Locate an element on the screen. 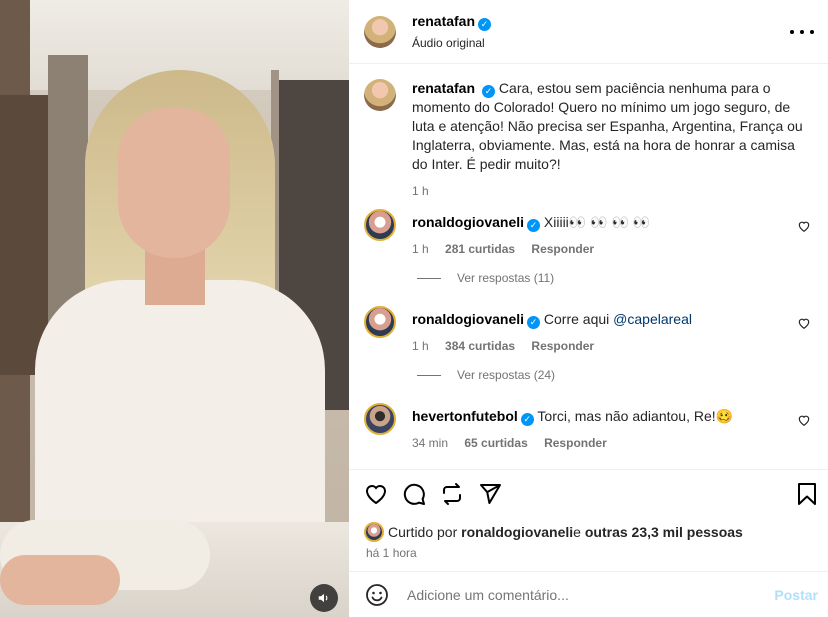 The image size is (828, 617). audio-label: Áudio original is located at coordinates (451, 43).